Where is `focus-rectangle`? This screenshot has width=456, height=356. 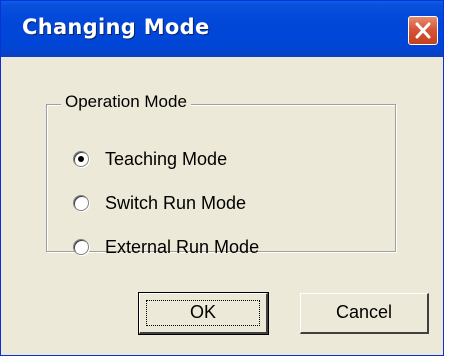
focus-rectangle is located at coordinates (203, 313).